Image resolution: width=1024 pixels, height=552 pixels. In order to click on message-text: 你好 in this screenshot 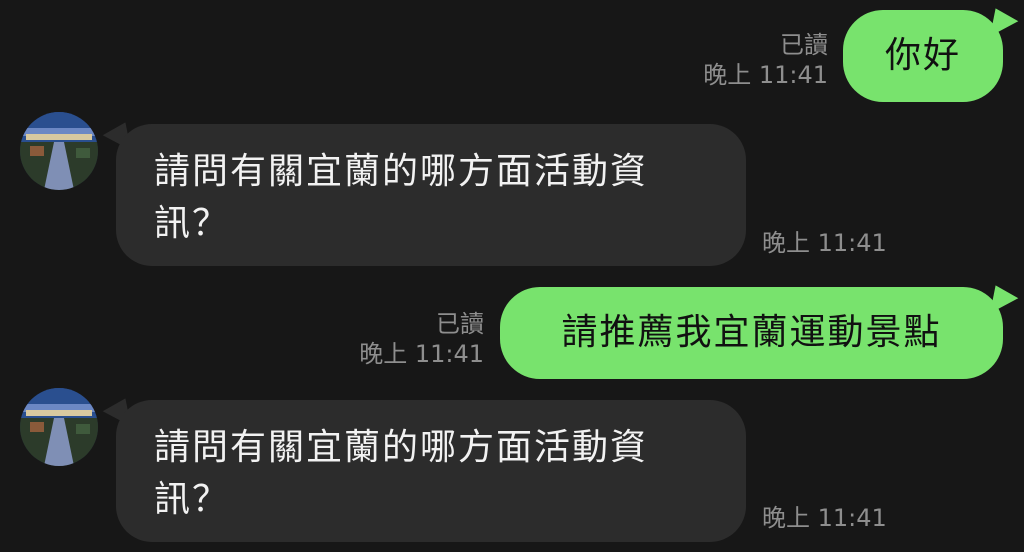, I will do `click(922, 55)`.